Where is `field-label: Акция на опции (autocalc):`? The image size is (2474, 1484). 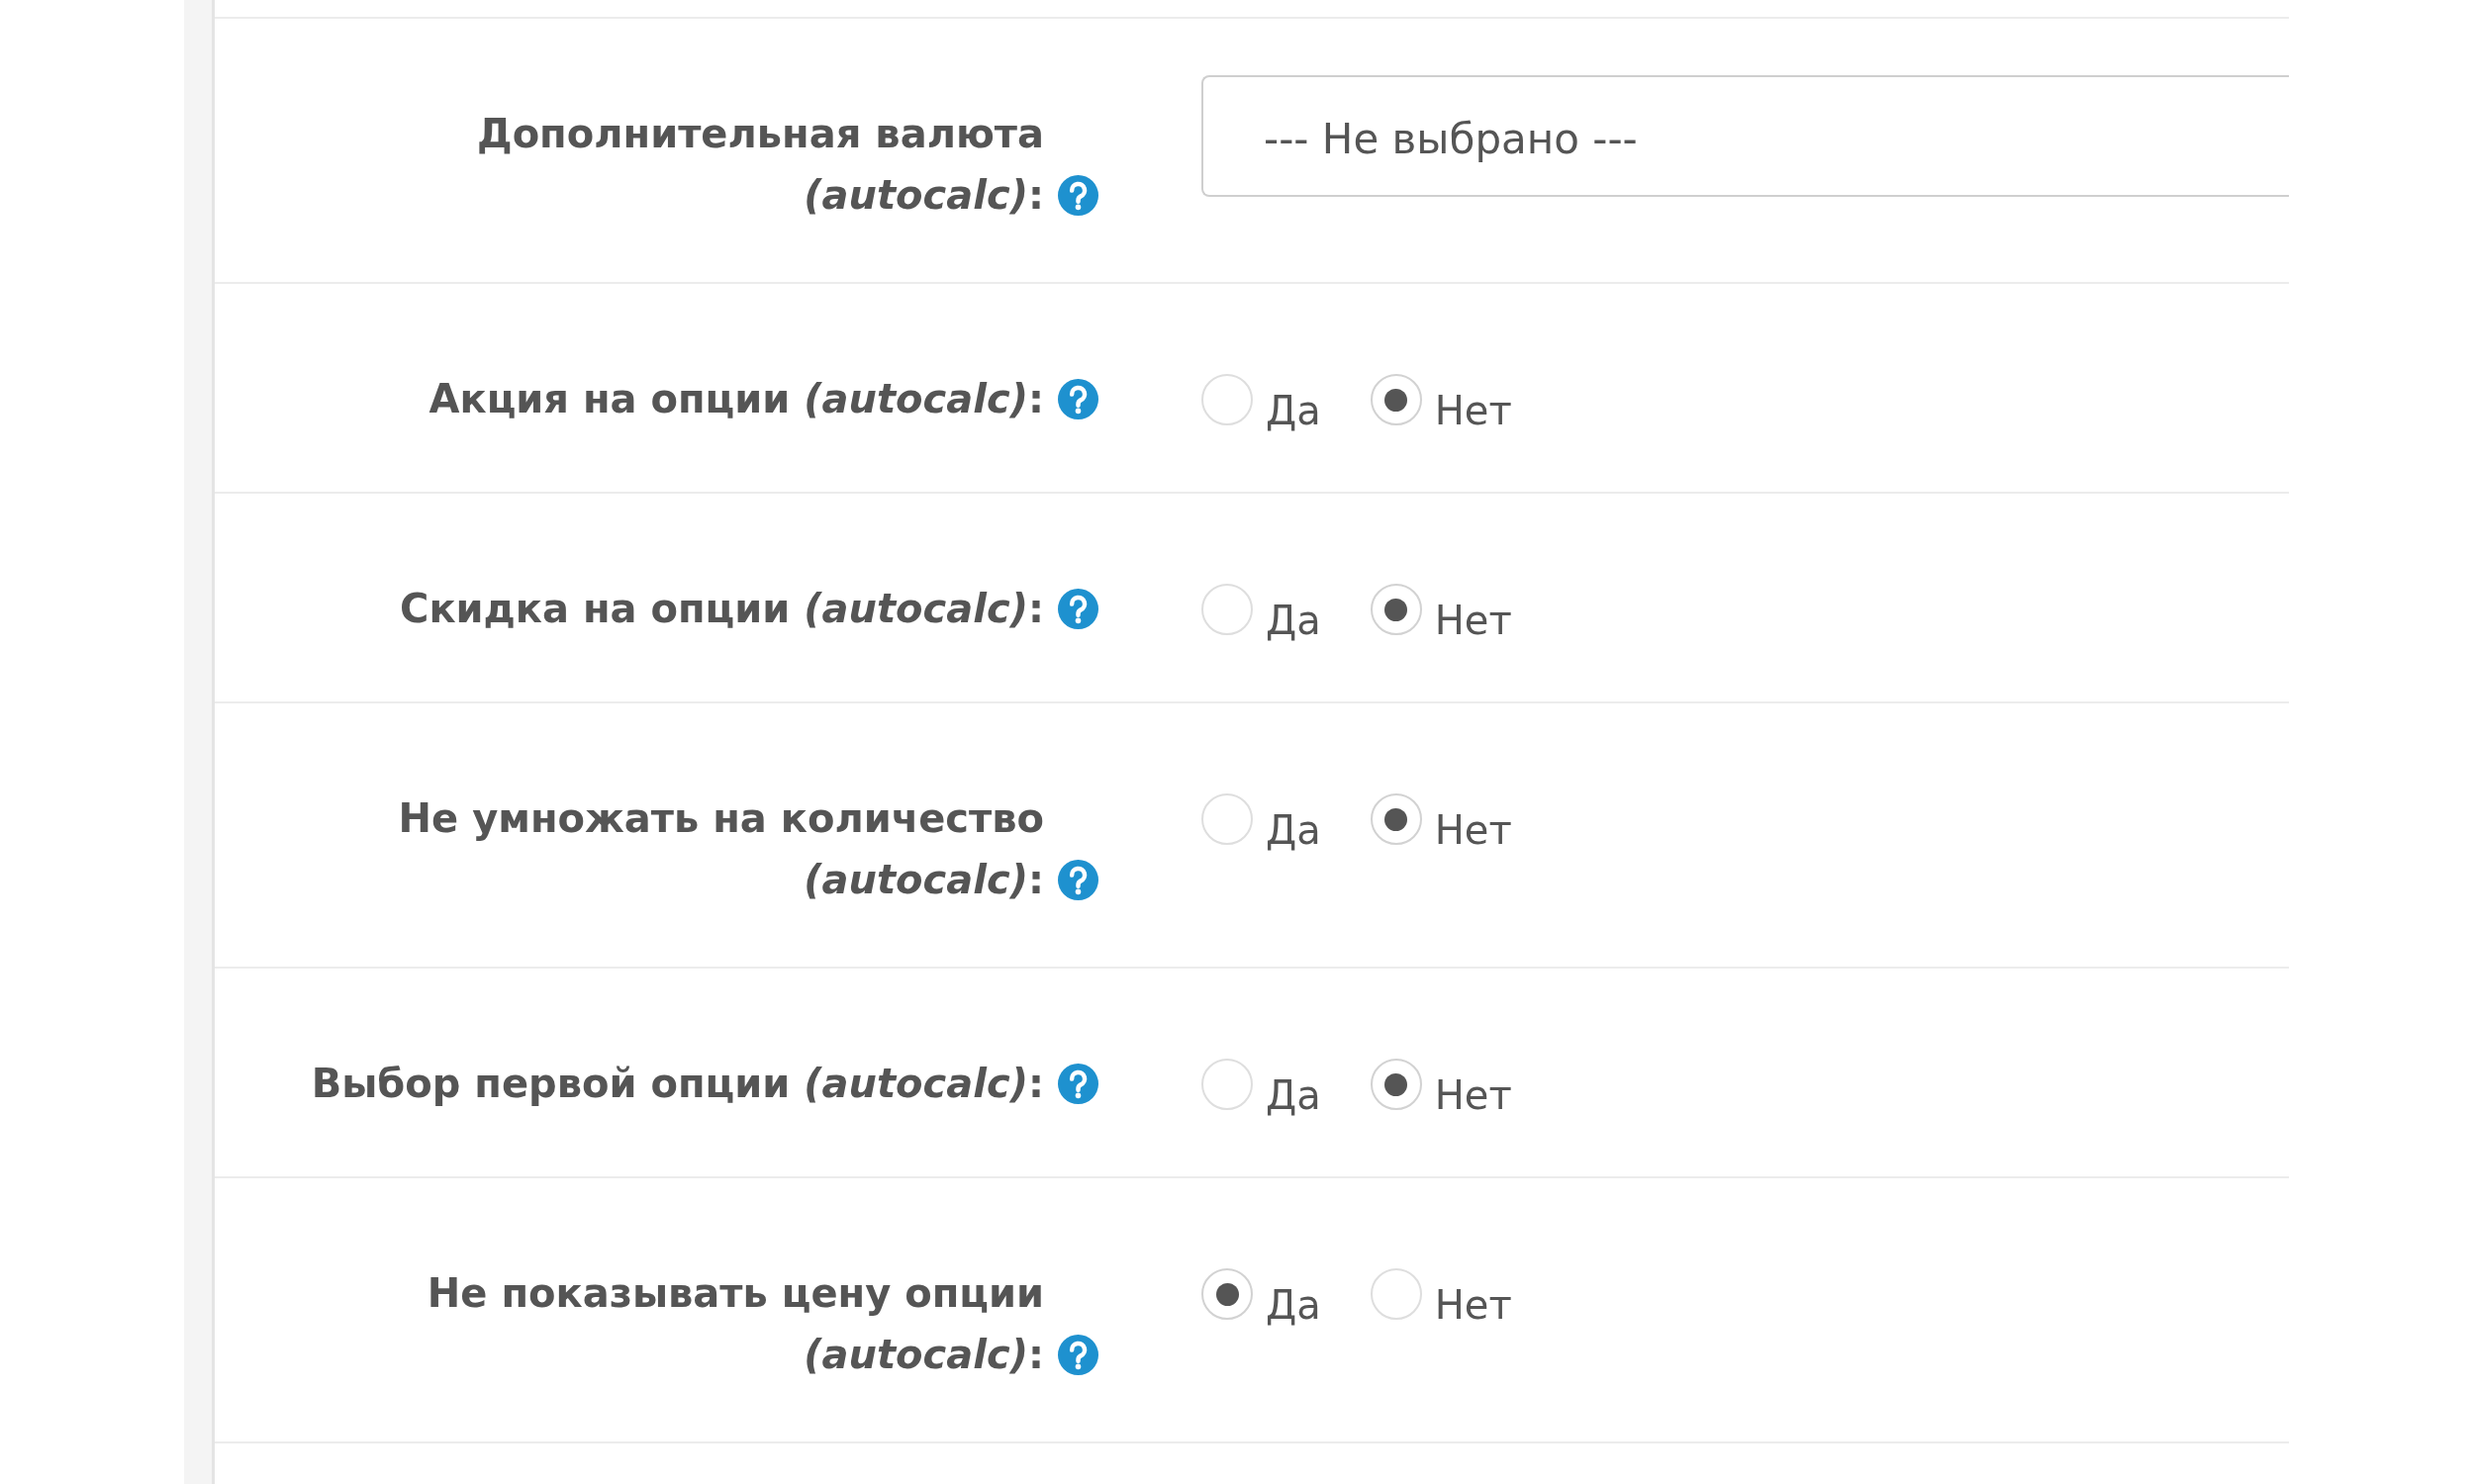 field-label: Акция на опции (autocalc): is located at coordinates (736, 399).